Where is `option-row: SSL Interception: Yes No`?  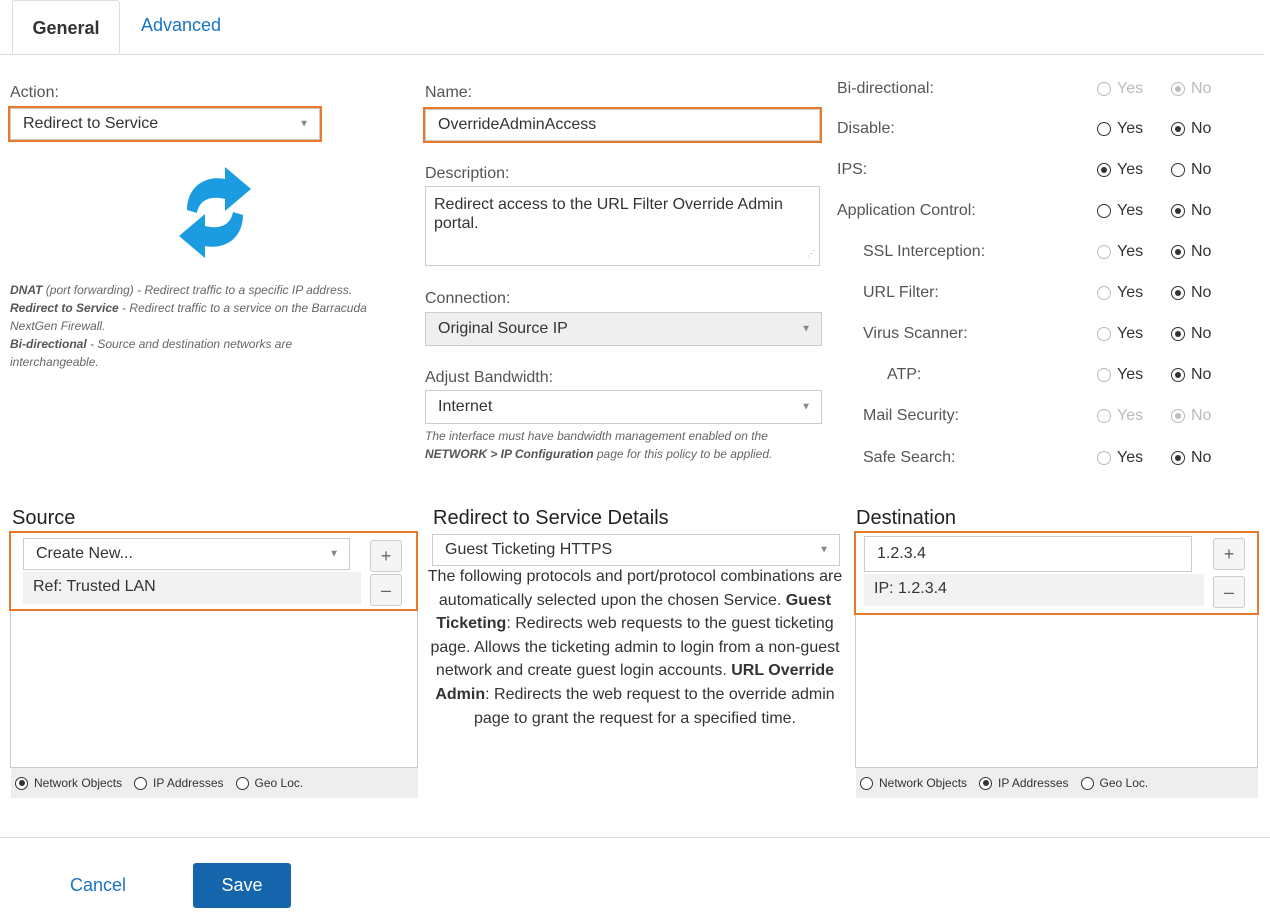 option-row: SSL Interception: Yes No is located at coordinates (1037, 256).